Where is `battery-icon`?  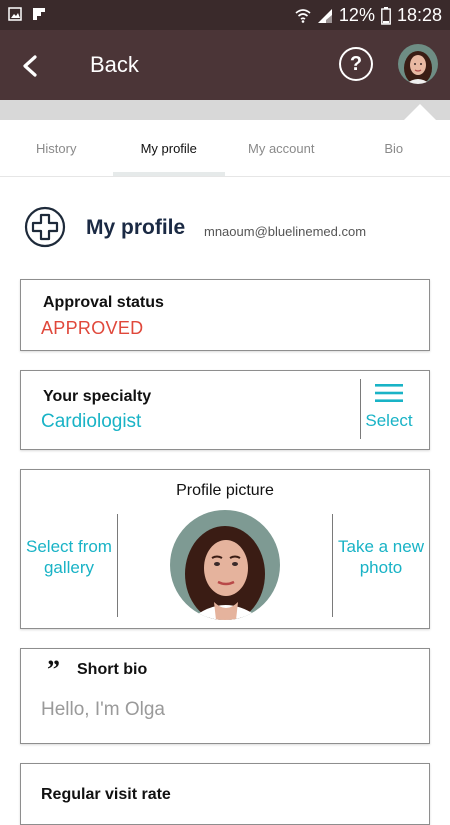 battery-icon is located at coordinates (386, 16).